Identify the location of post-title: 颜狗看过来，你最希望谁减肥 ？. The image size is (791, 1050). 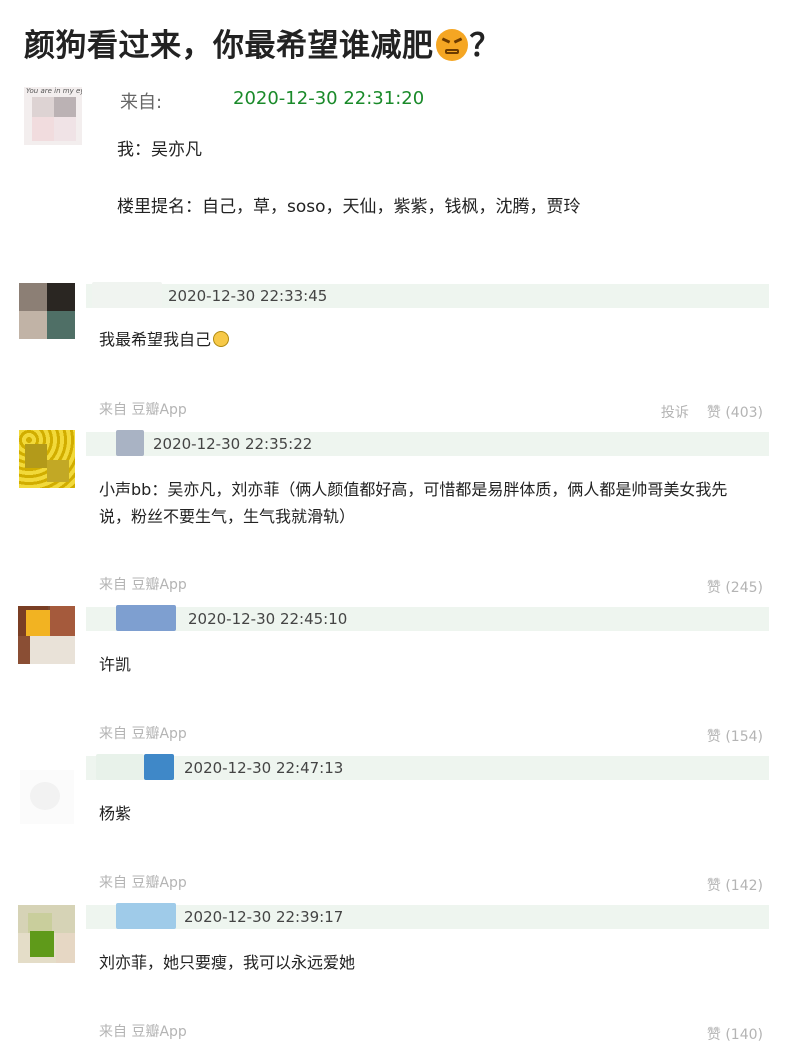
(262, 42).